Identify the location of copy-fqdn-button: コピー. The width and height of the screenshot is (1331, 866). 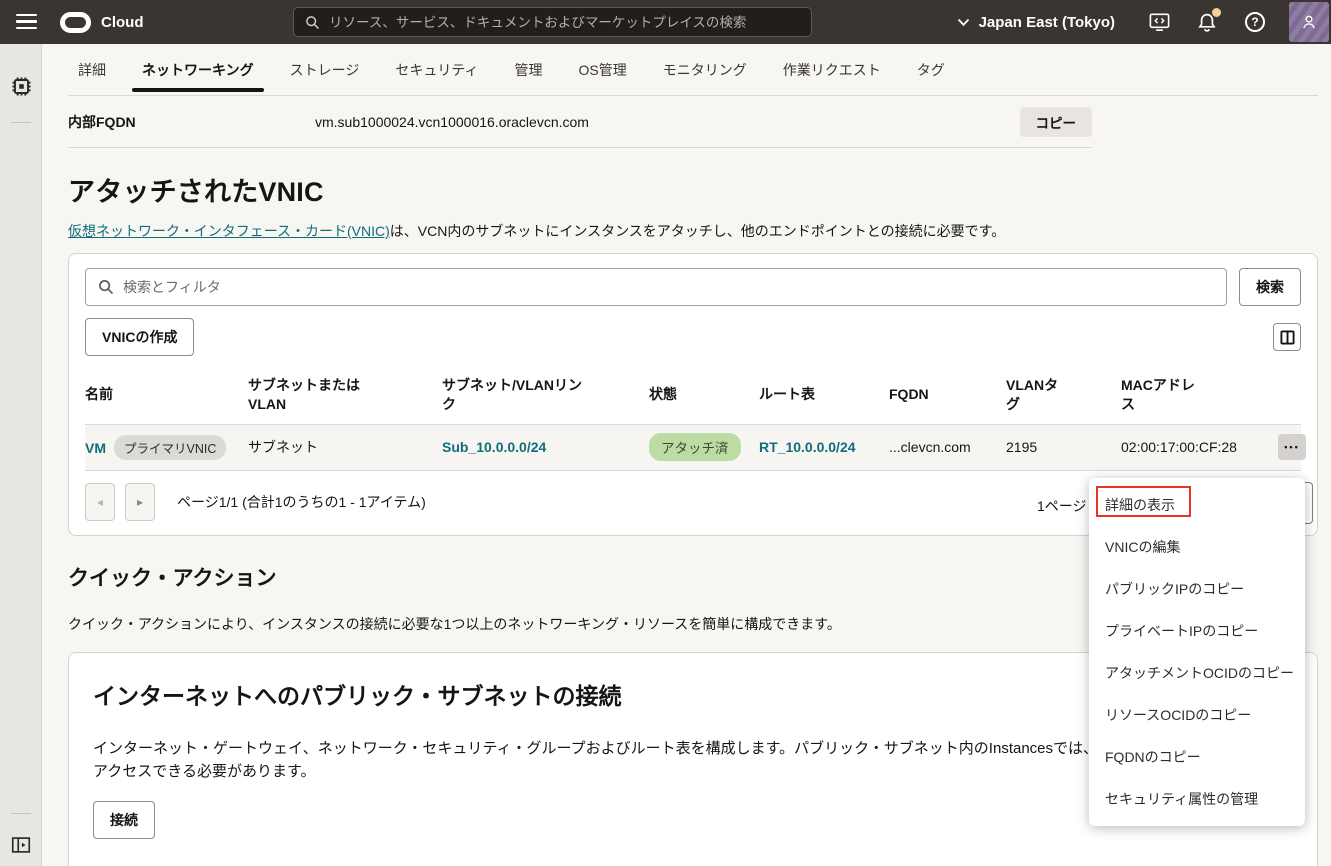
(1055, 121).